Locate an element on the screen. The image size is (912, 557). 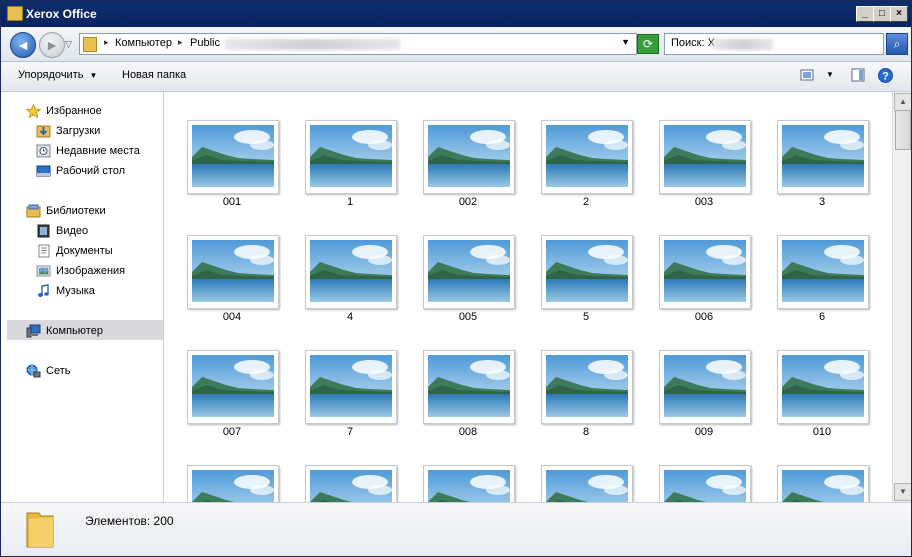
nav-item-label: Загрузки is located at coordinates (78, 131).